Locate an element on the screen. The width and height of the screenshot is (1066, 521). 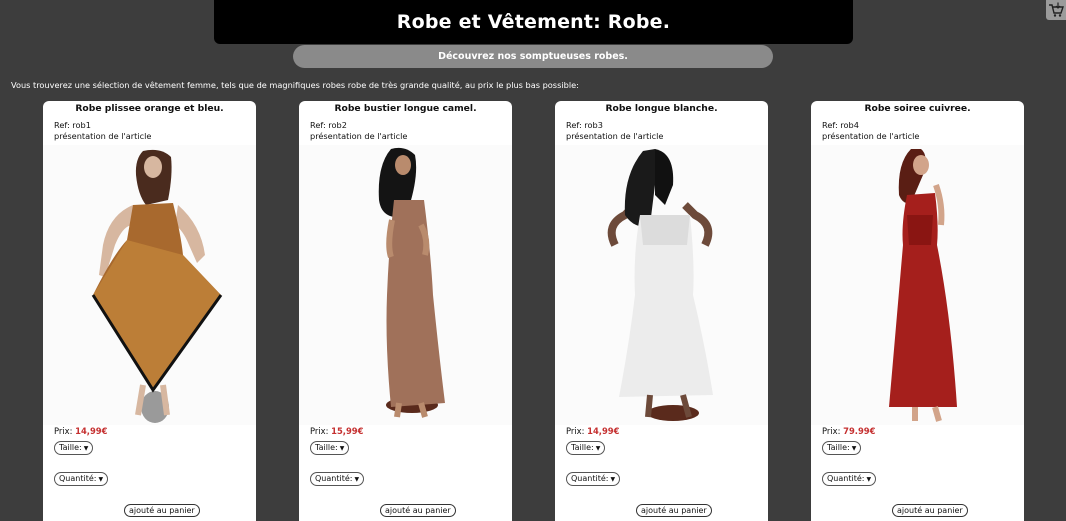
product-ref: Ref: rob4 is located at coordinates (840, 125).